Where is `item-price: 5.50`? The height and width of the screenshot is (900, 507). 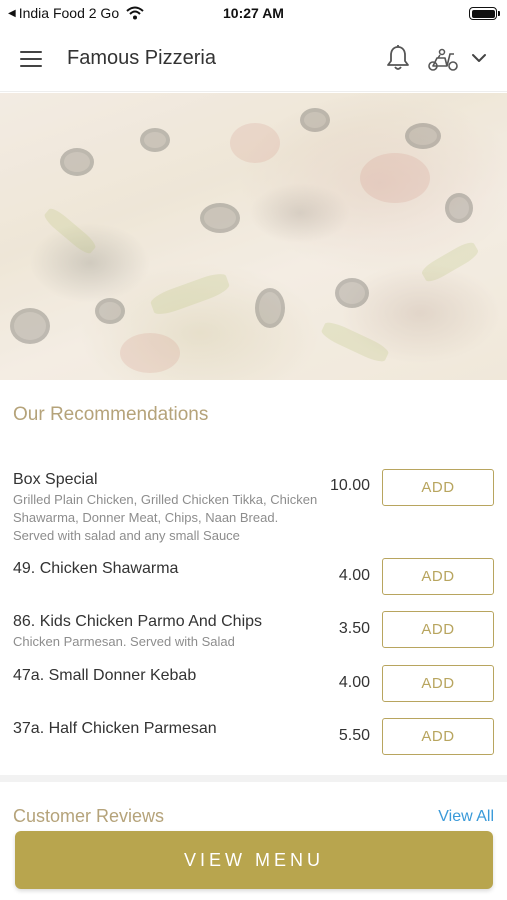
item-price: 5.50 is located at coordinates (354, 735).